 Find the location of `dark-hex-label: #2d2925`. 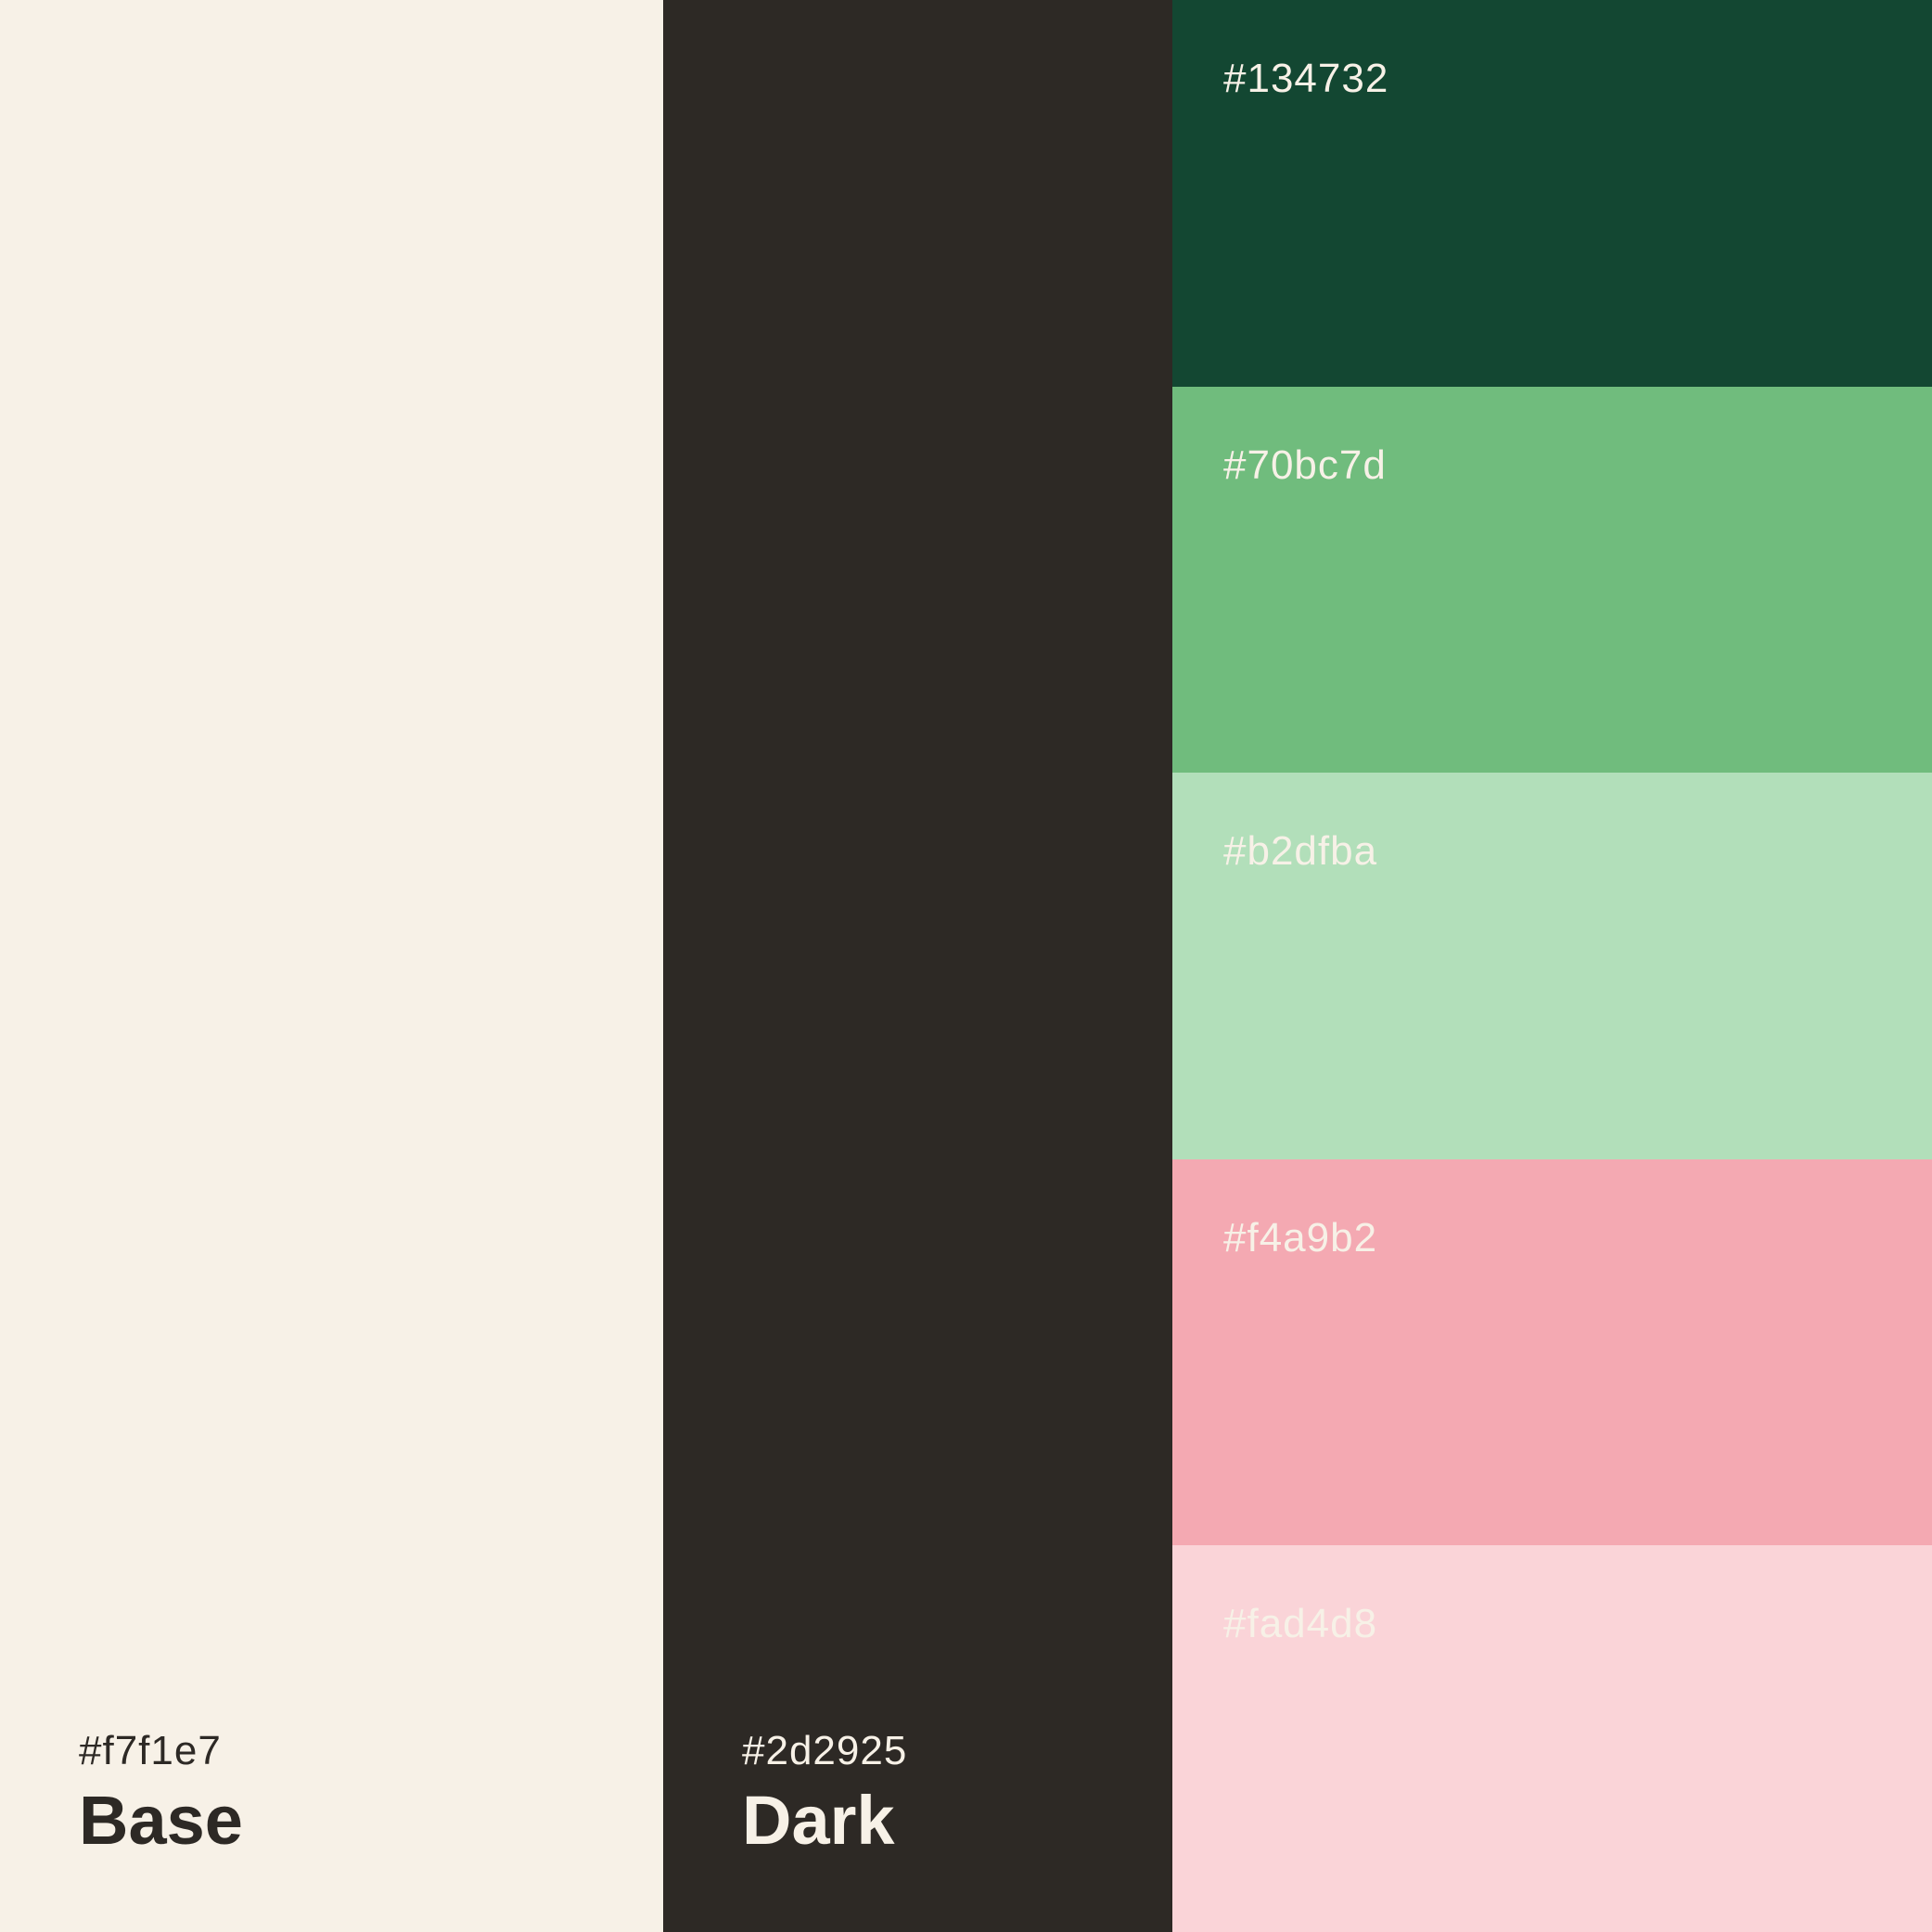

dark-hex-label: #2d2925 is located at coordinates (825, 1750).